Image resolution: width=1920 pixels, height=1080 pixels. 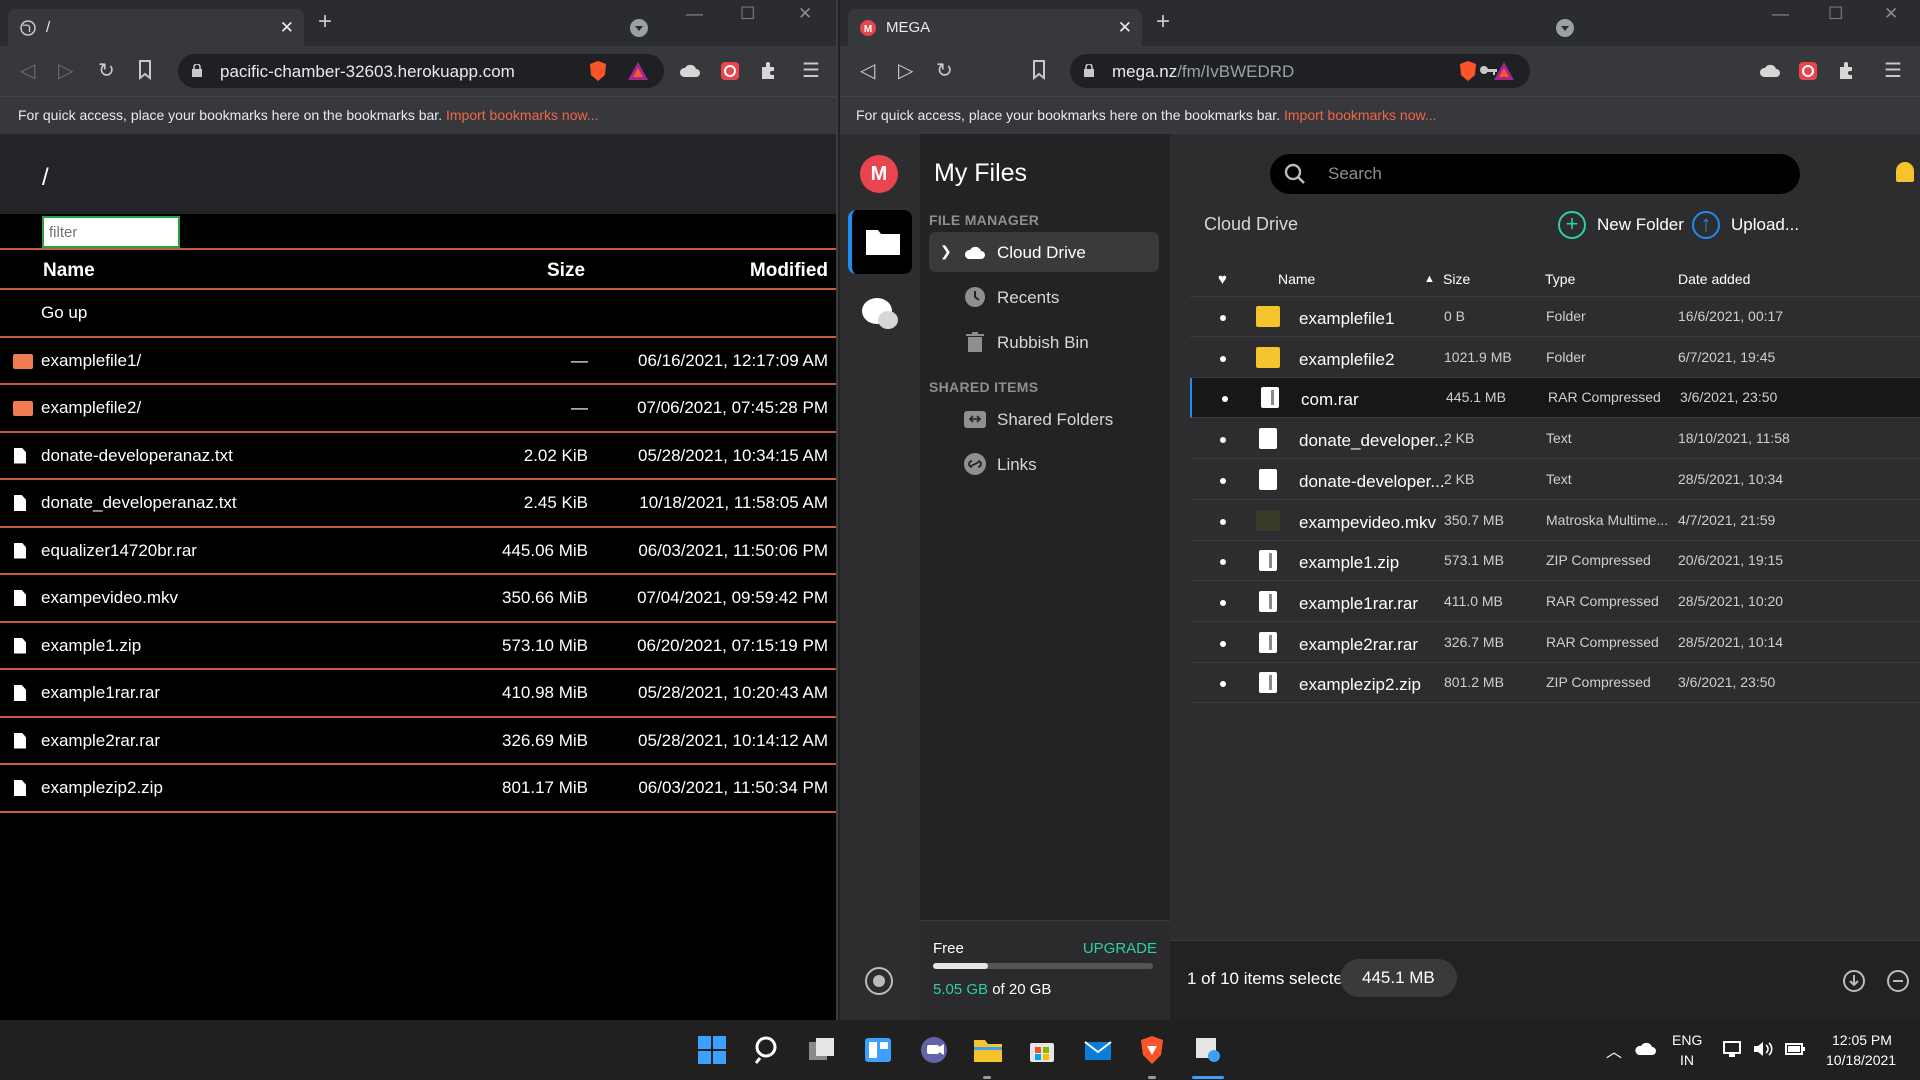 I want to click on mail-icon, so click(x=1098, y=1050).